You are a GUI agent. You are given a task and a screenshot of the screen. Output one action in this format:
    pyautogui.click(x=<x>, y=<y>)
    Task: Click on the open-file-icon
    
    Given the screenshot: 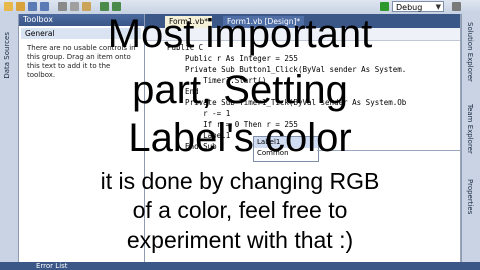 What is the action you would take?
    pyautogui.click(x=20, y=6)
    